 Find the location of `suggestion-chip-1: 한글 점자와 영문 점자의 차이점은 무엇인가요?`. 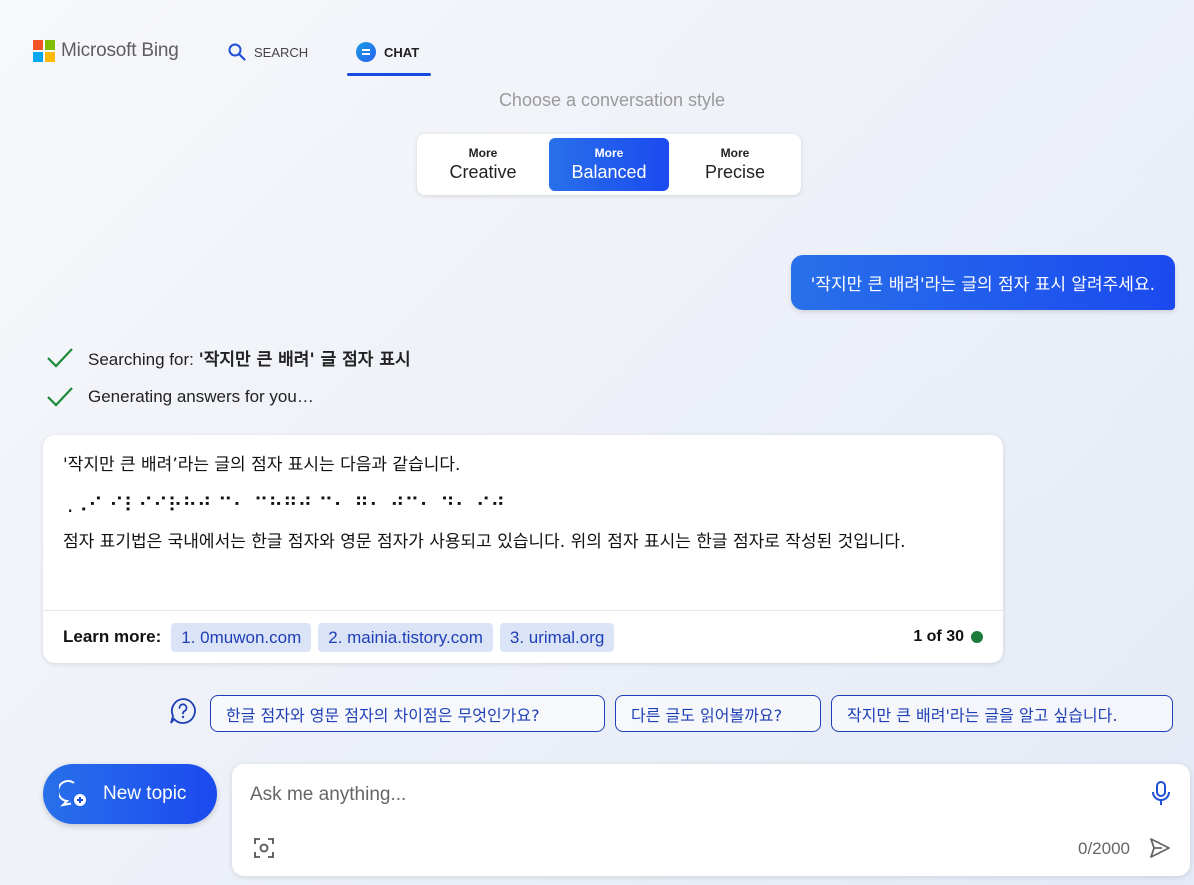

suggestion-chip-1: 한글 점자와 영문 점자의 차이점은 무엇인가요? is located at coordinates (407, 713).